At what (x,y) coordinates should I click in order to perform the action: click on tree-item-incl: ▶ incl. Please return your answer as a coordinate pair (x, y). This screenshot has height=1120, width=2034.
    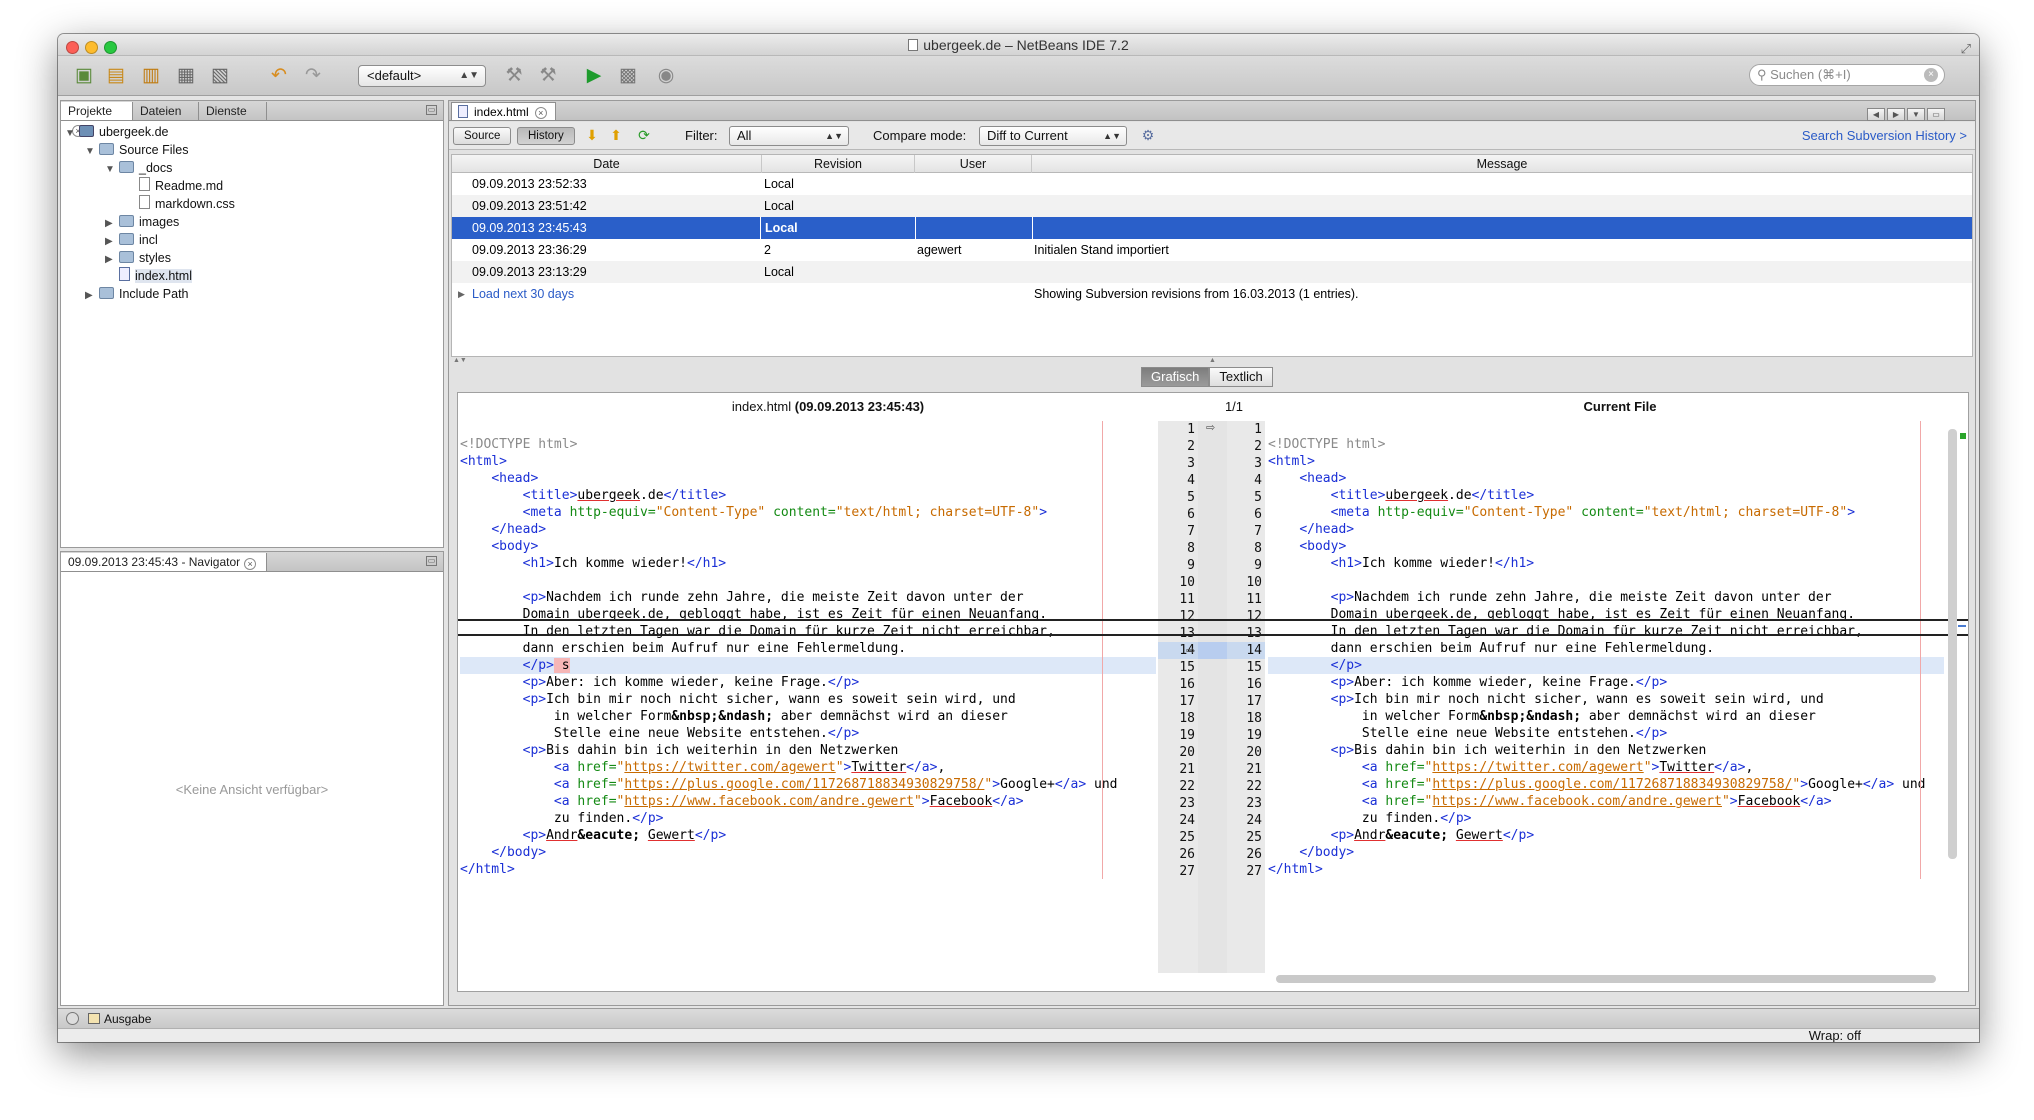
    Looking at the image, I should click on (131, 240).